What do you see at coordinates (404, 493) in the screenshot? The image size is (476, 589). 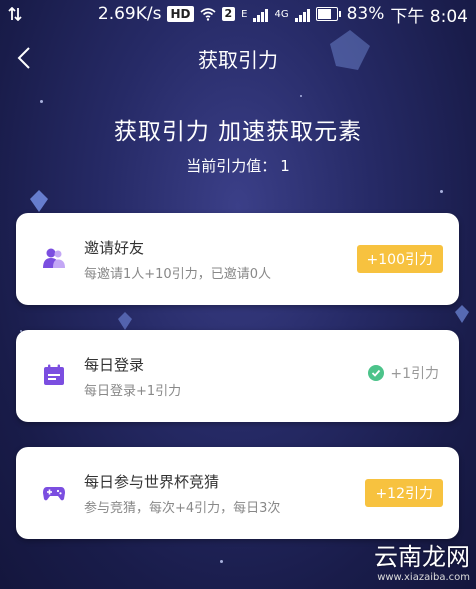 I see `claim-reward-button: +12引力` at bounding box center [404, 493].